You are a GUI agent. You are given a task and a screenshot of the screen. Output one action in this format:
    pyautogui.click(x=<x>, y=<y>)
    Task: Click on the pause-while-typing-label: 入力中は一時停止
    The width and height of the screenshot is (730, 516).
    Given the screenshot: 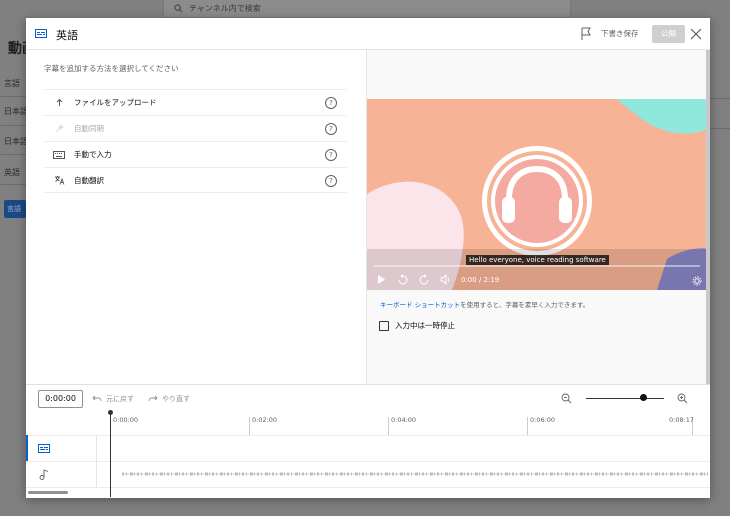 What is the action you would take?
    pyautogui.click(x=425, y=325)
    